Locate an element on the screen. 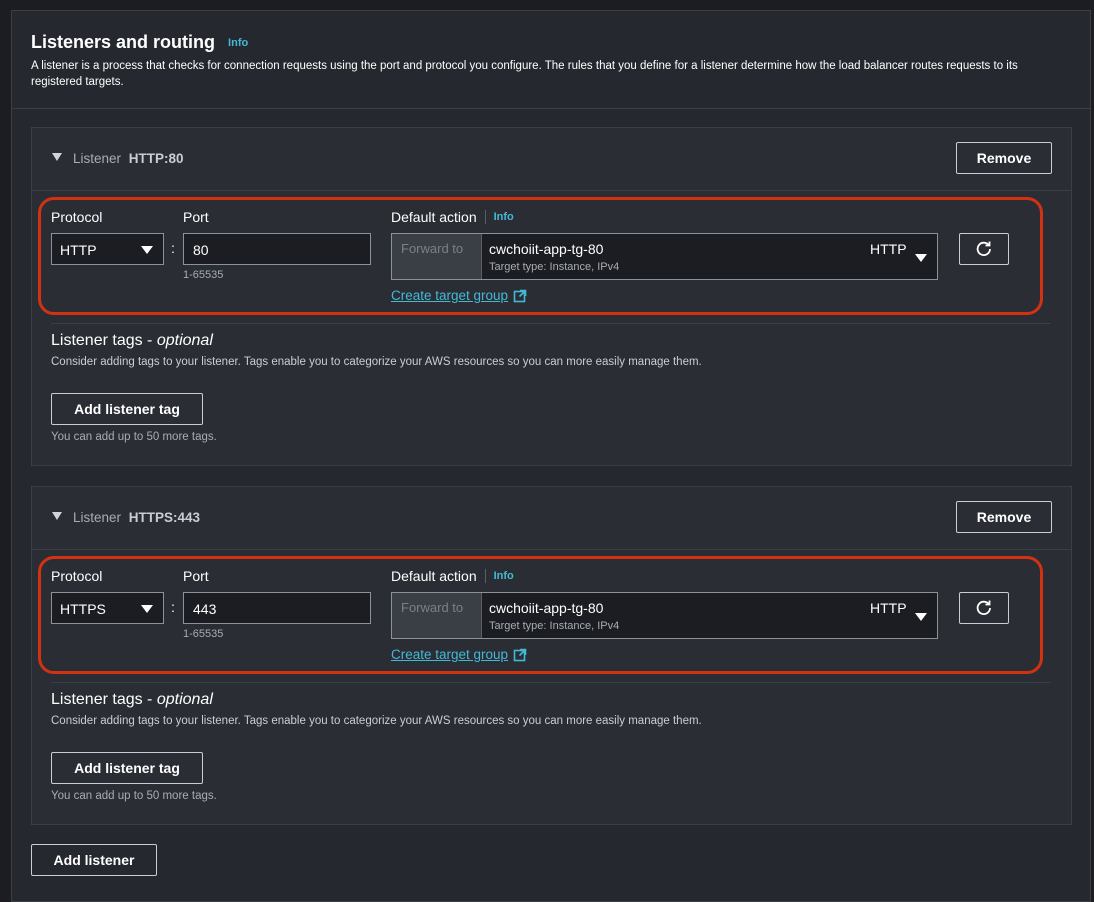 This screenshot has width=1094, height=902. port-input: 80 is located at coordinates (277, 249).